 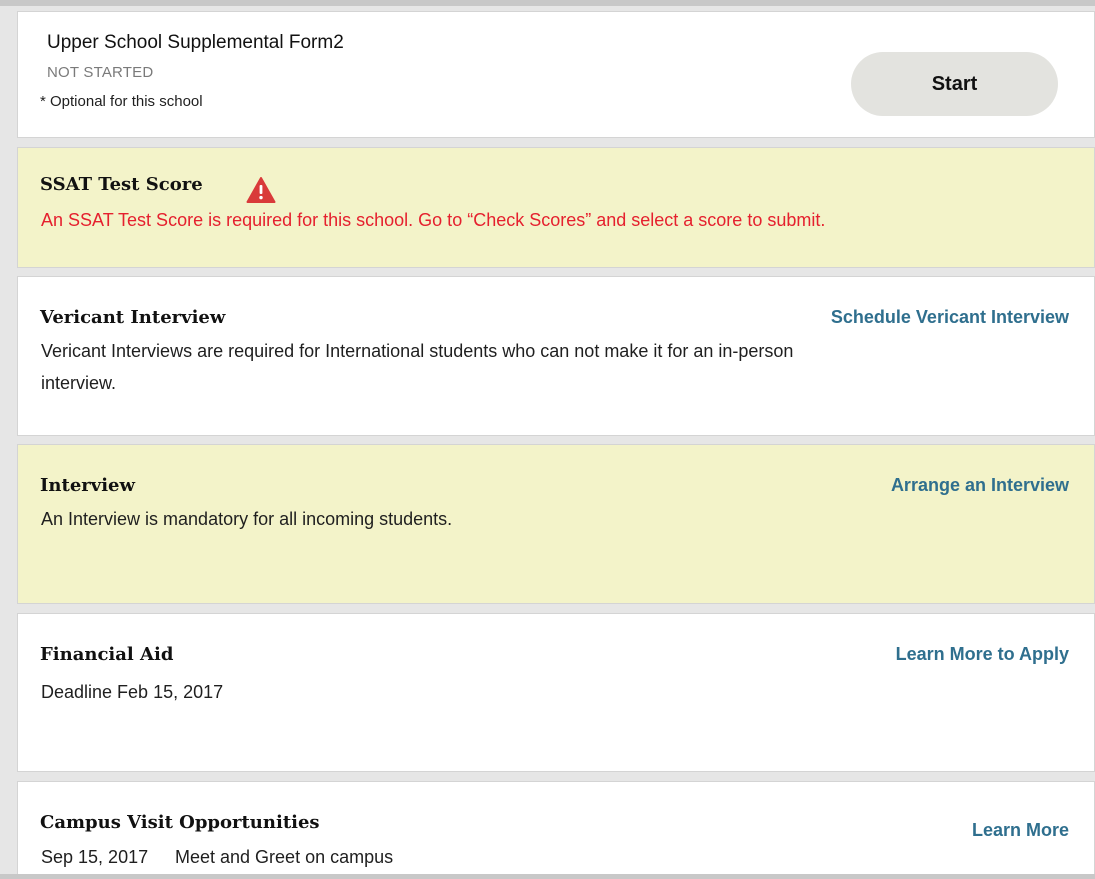 What do you see at coordinates (121, 101) in the screenshot?
I see `optional-note: * Optional for this school` at bounding box center [121, 101].